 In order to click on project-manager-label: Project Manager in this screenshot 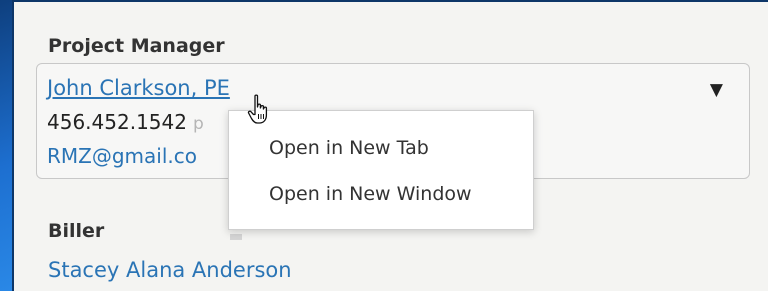, I will do `click(136, 46)`.